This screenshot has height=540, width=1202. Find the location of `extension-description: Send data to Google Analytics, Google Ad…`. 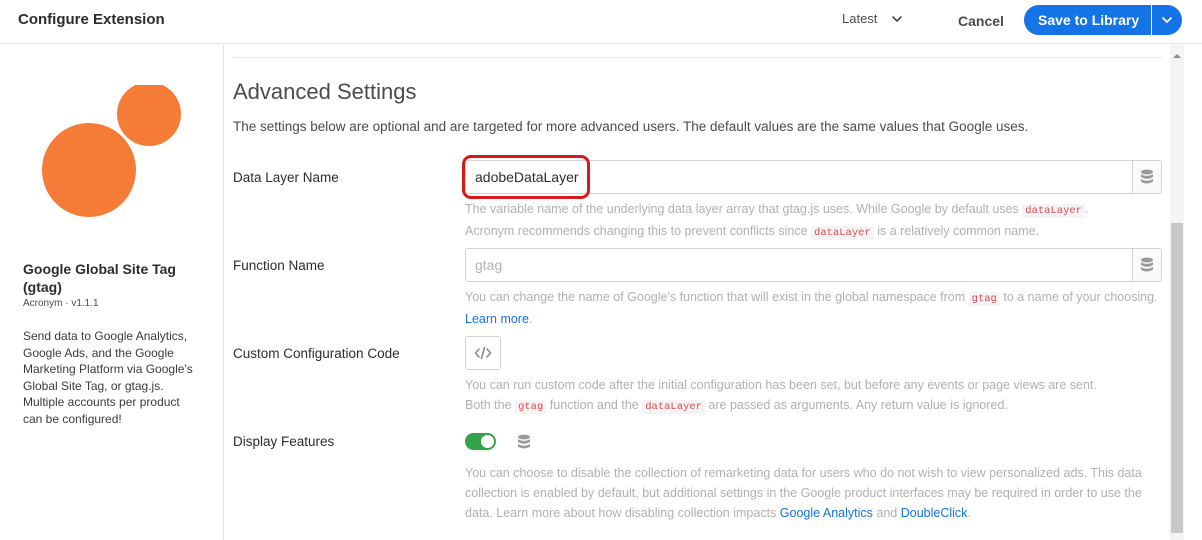

extension-description: Send data to Google Analytics, Google Ad… is located at coordinates (108, 377).